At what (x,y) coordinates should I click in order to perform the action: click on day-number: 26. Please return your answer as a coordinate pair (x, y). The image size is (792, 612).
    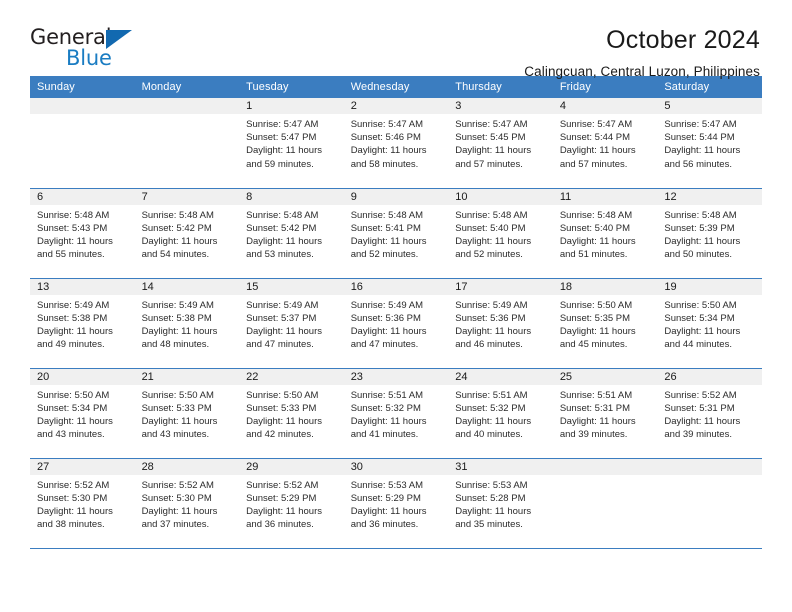
    Looking at the image, I should click on (709, 376).